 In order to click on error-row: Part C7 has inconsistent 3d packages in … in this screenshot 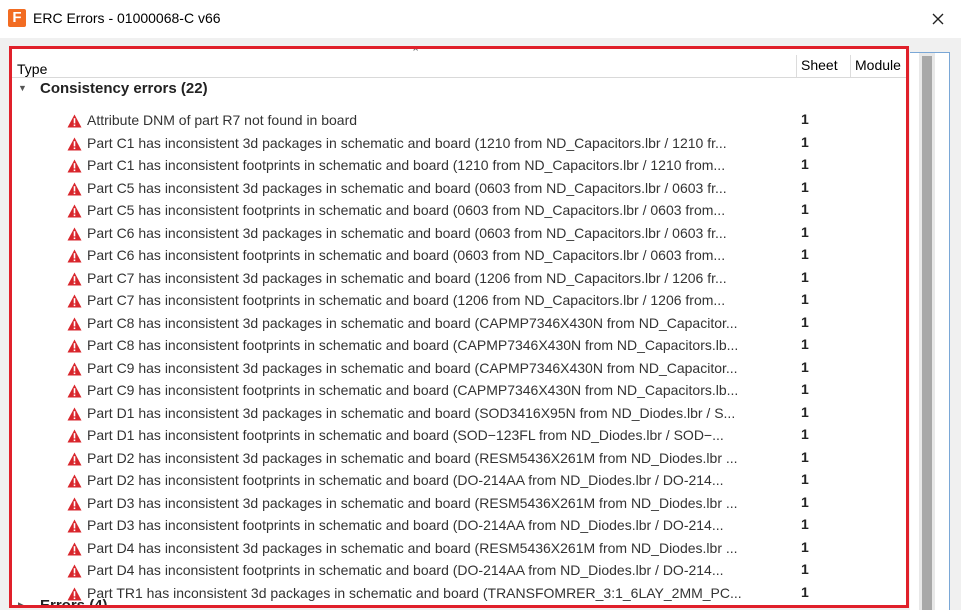, I will do `click(459, 280)`.